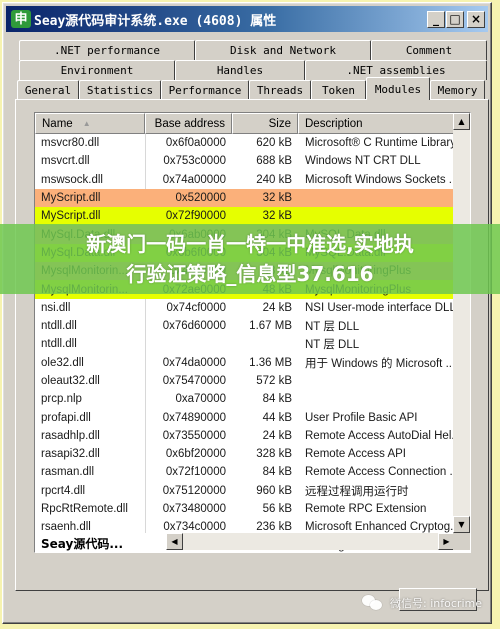 The image size is (500, 629). I want to click on module-row: MyScript.dll 0x520000 32 kB, so click(245, 198).